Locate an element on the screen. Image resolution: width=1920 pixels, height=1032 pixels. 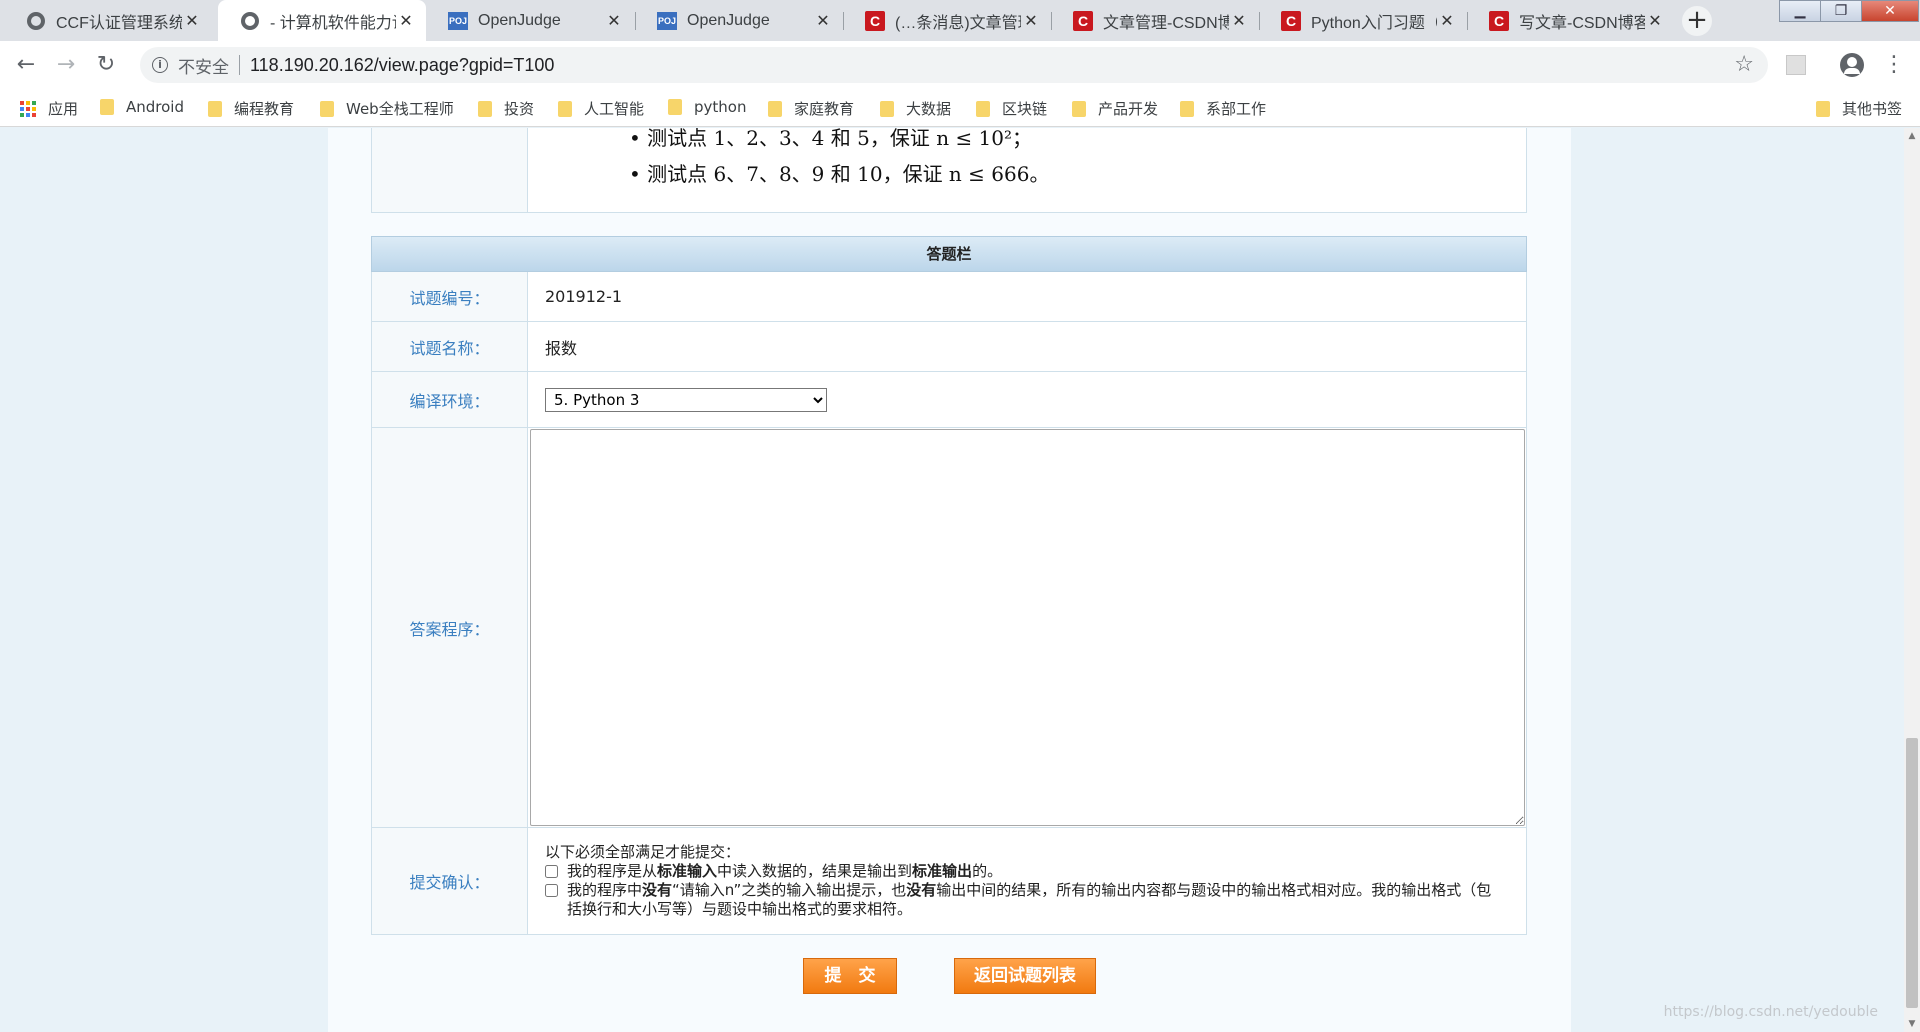
bookmark-folder: Web全栈工程师 is located at coordinates (387, 108).